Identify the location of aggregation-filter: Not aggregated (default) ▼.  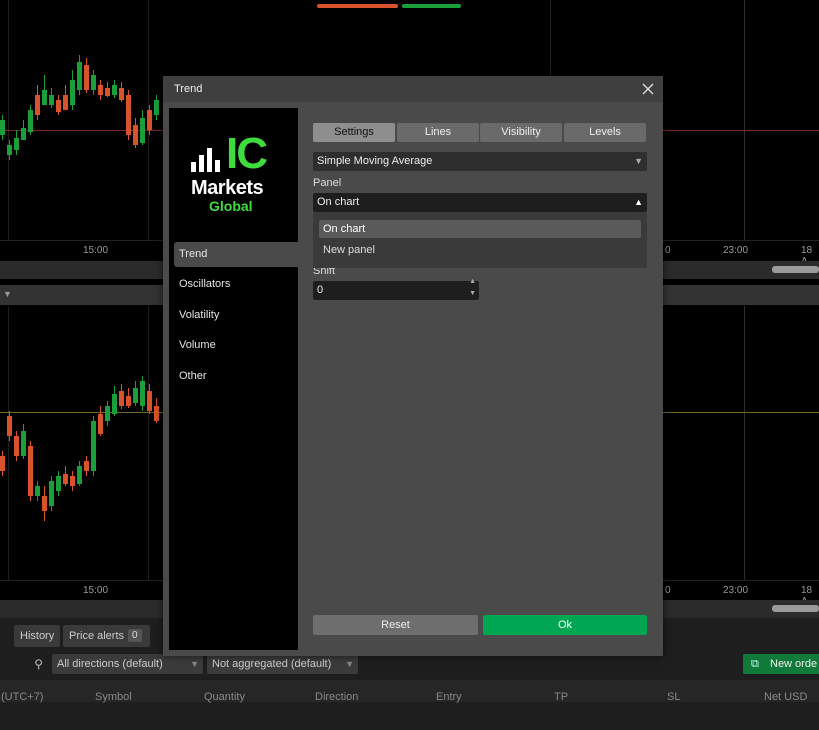
(282, 664).